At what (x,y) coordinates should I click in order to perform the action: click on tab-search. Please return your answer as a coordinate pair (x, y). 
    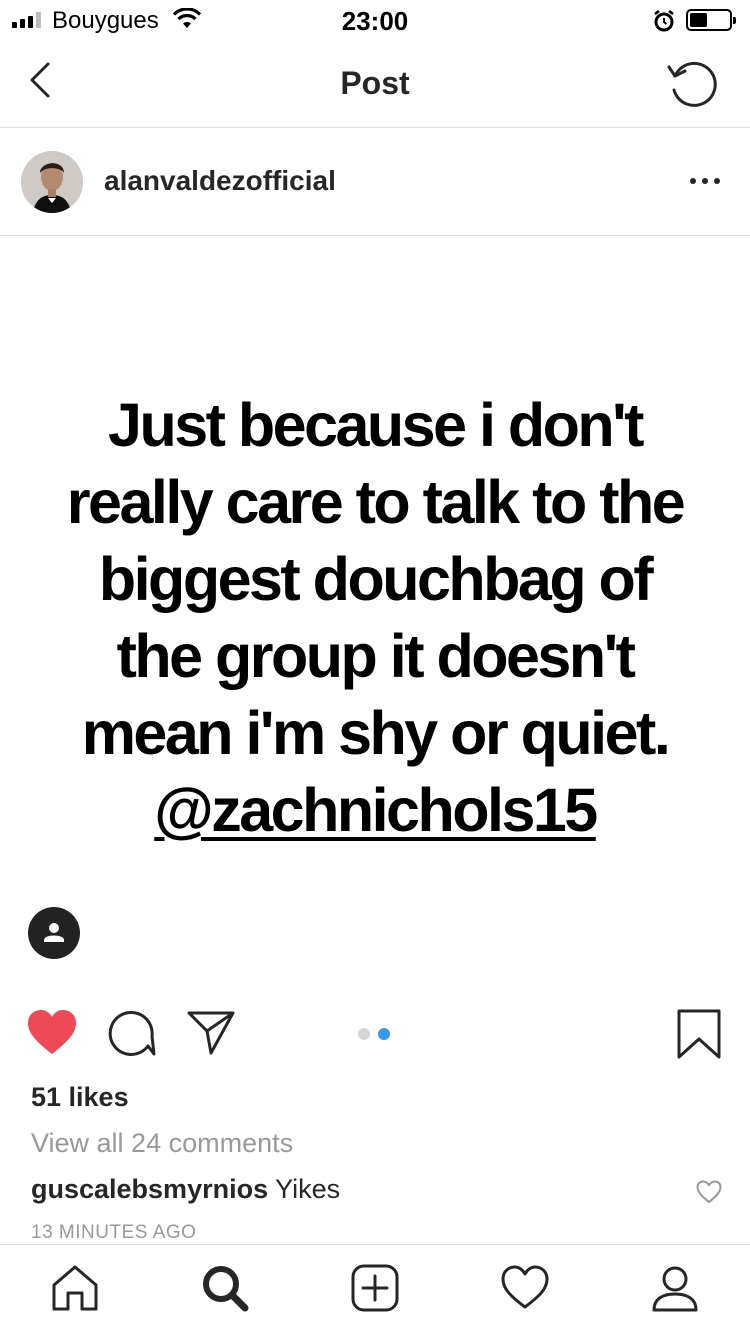
    Looking at the image, I should click on (225, 1290).